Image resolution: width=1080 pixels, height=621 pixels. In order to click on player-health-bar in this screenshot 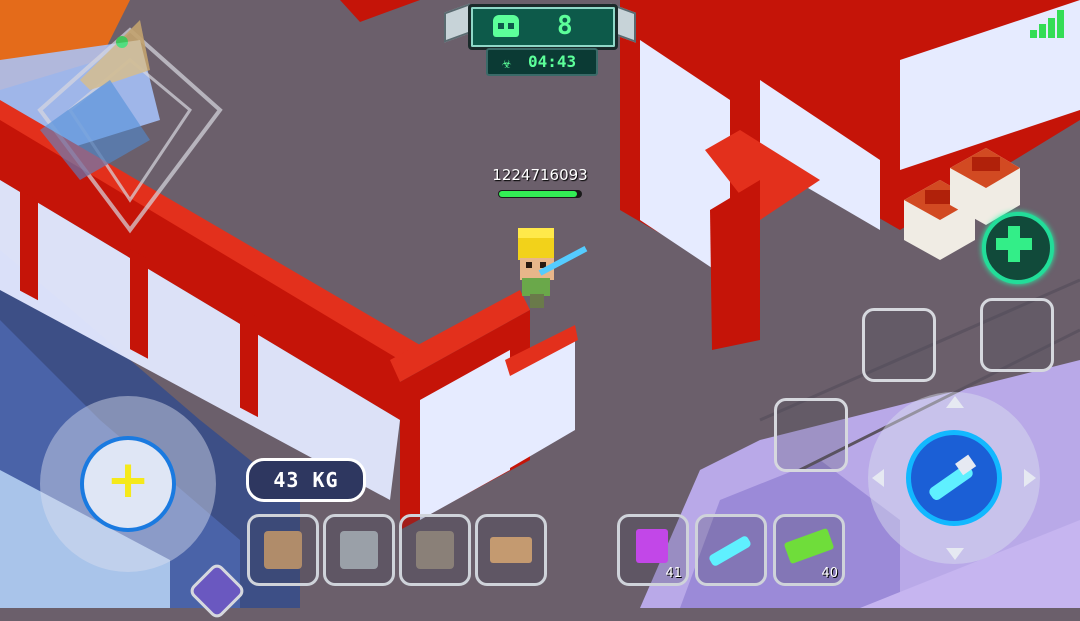, I will do `click(540, 194)`.